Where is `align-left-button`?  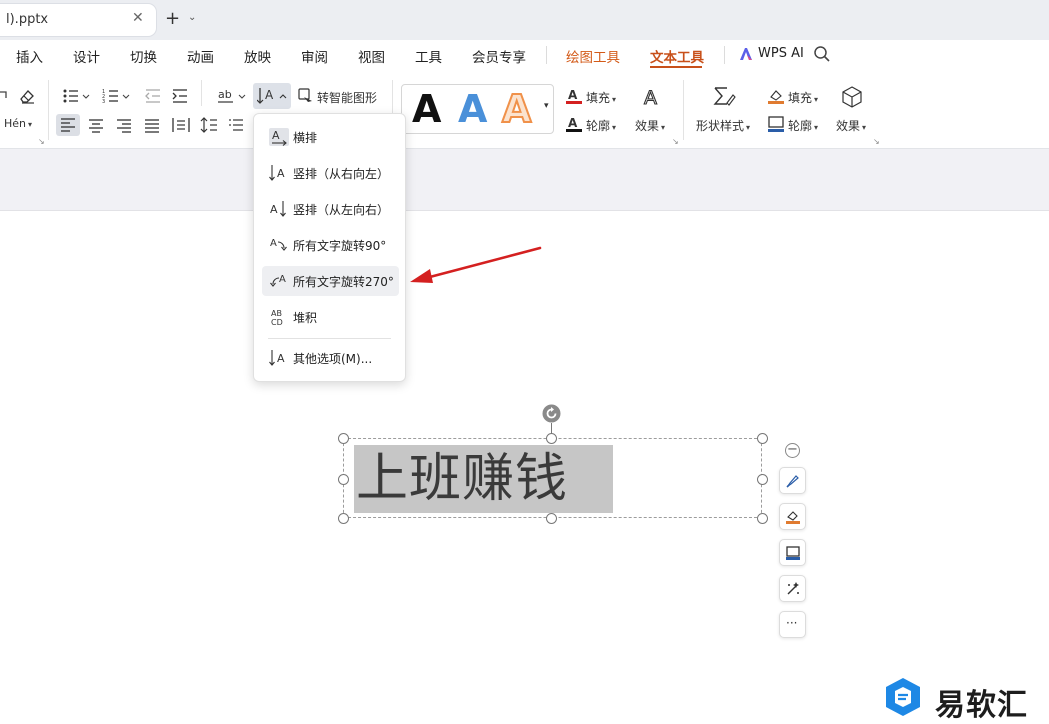
align-left-button is located at coordinates (68, 125).